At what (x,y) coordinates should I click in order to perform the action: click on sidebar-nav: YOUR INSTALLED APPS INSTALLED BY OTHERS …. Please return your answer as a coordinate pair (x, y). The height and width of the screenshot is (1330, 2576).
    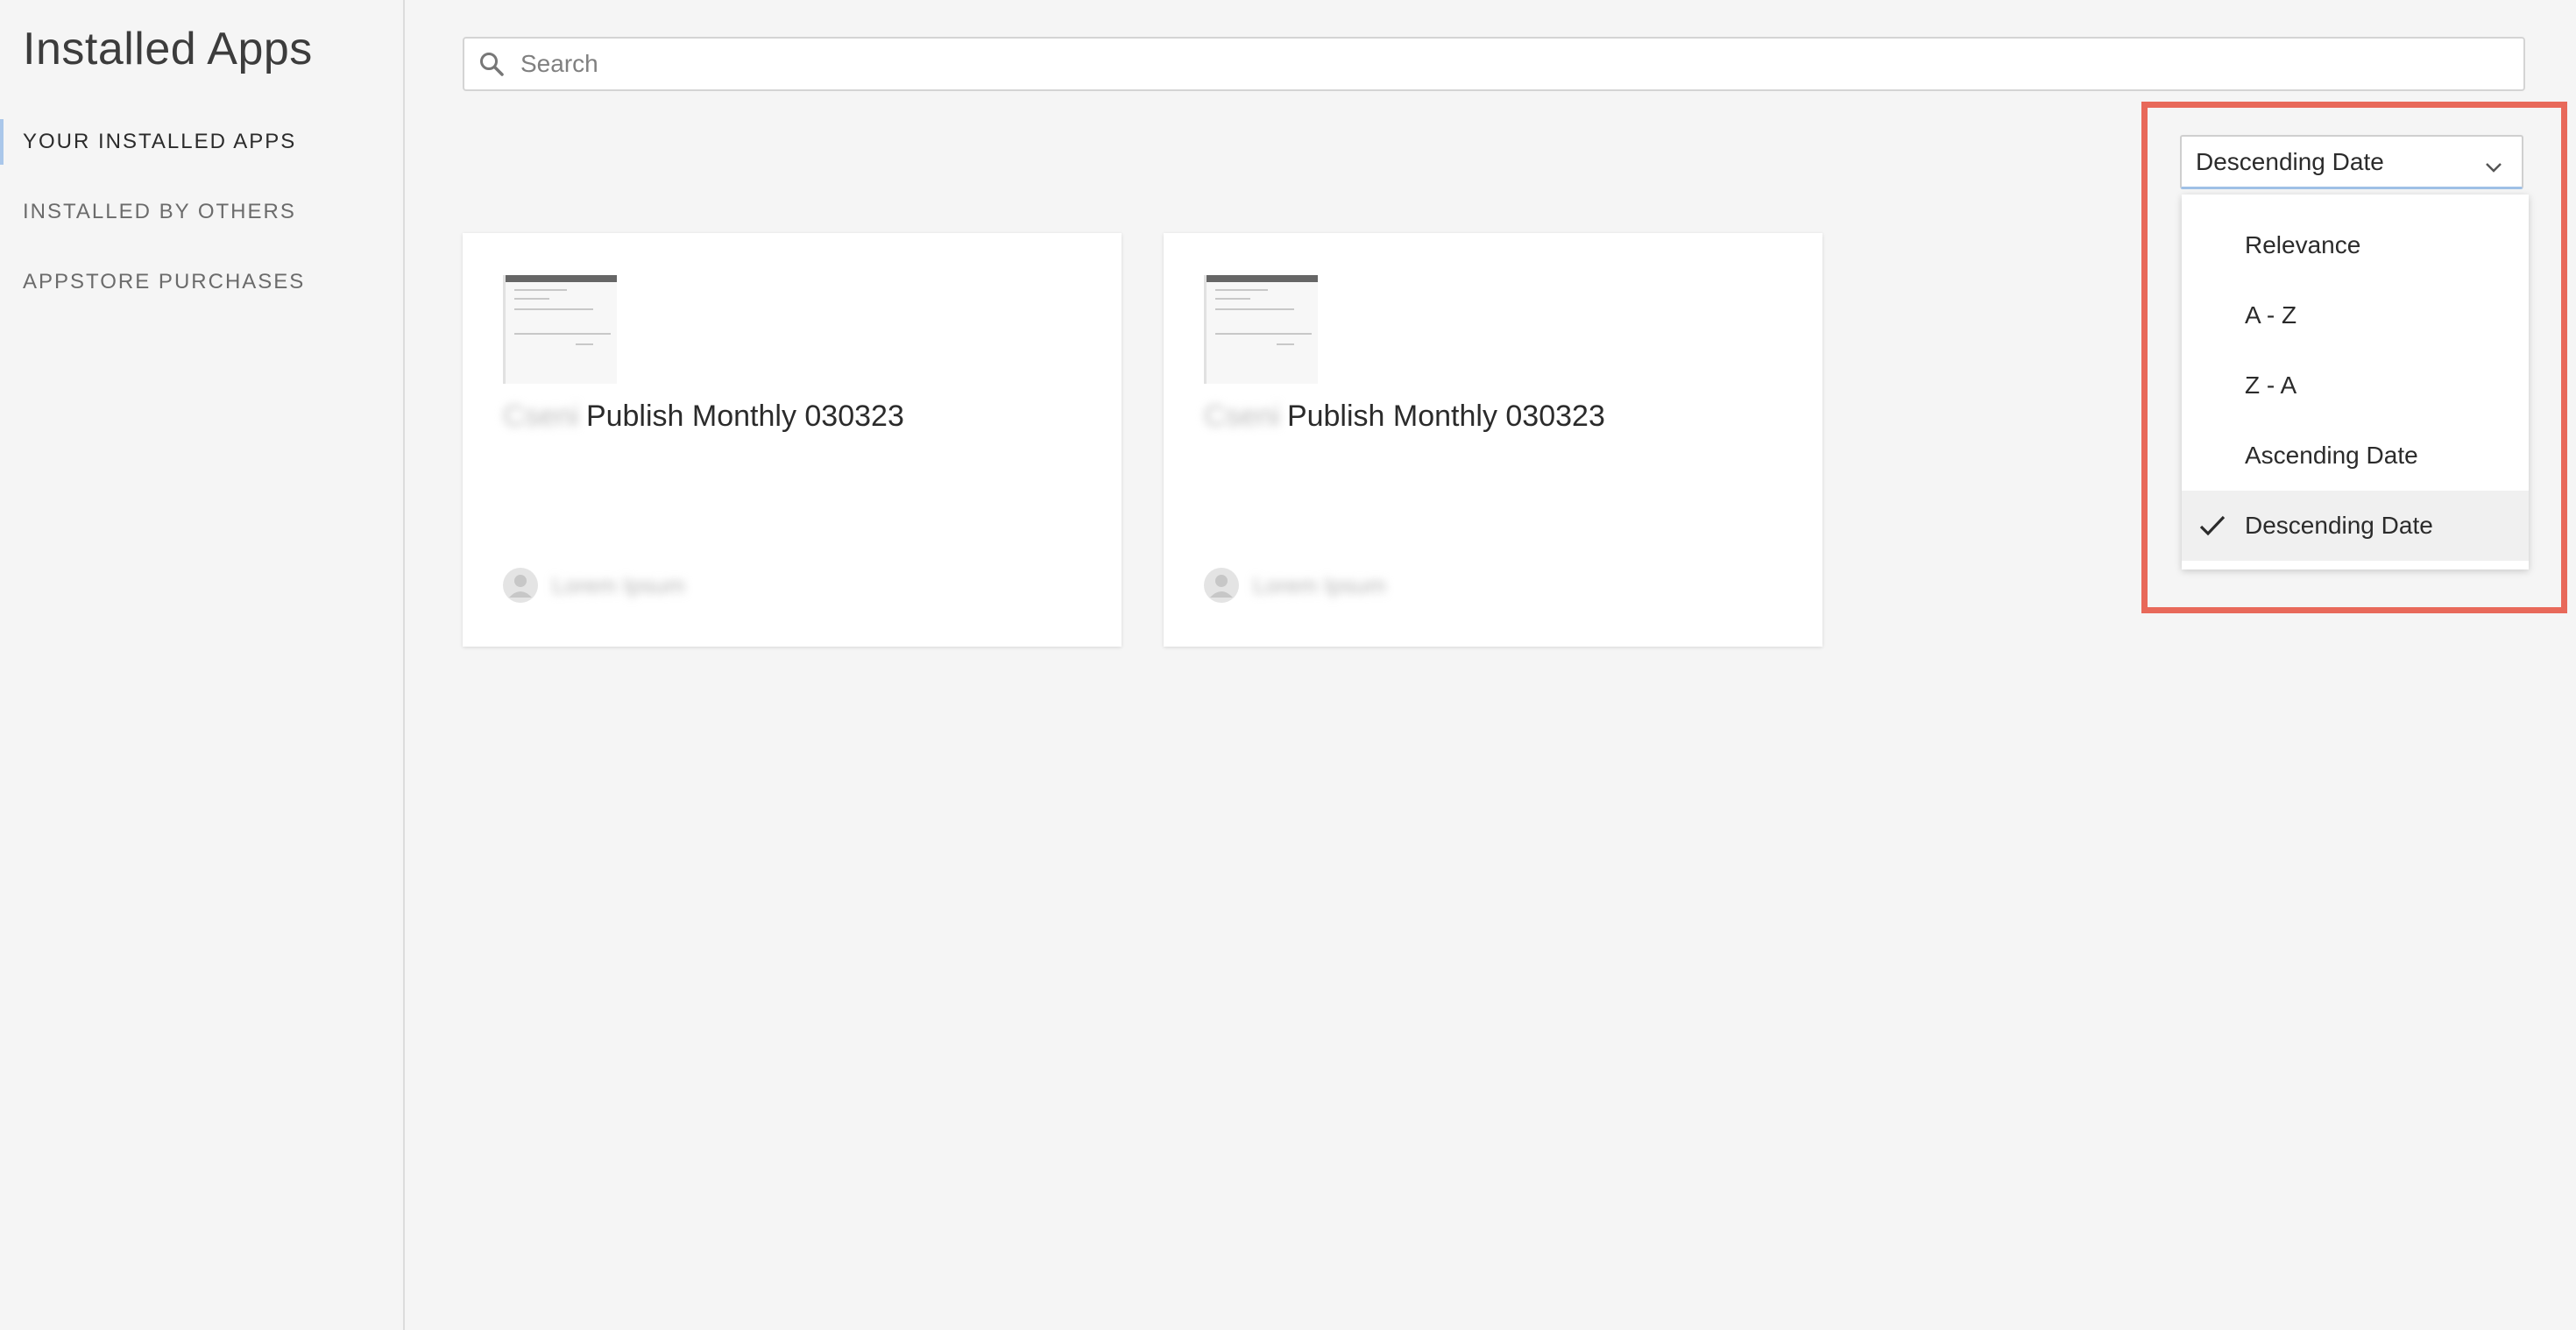
    Looking at the image, I should click on (201, 224).